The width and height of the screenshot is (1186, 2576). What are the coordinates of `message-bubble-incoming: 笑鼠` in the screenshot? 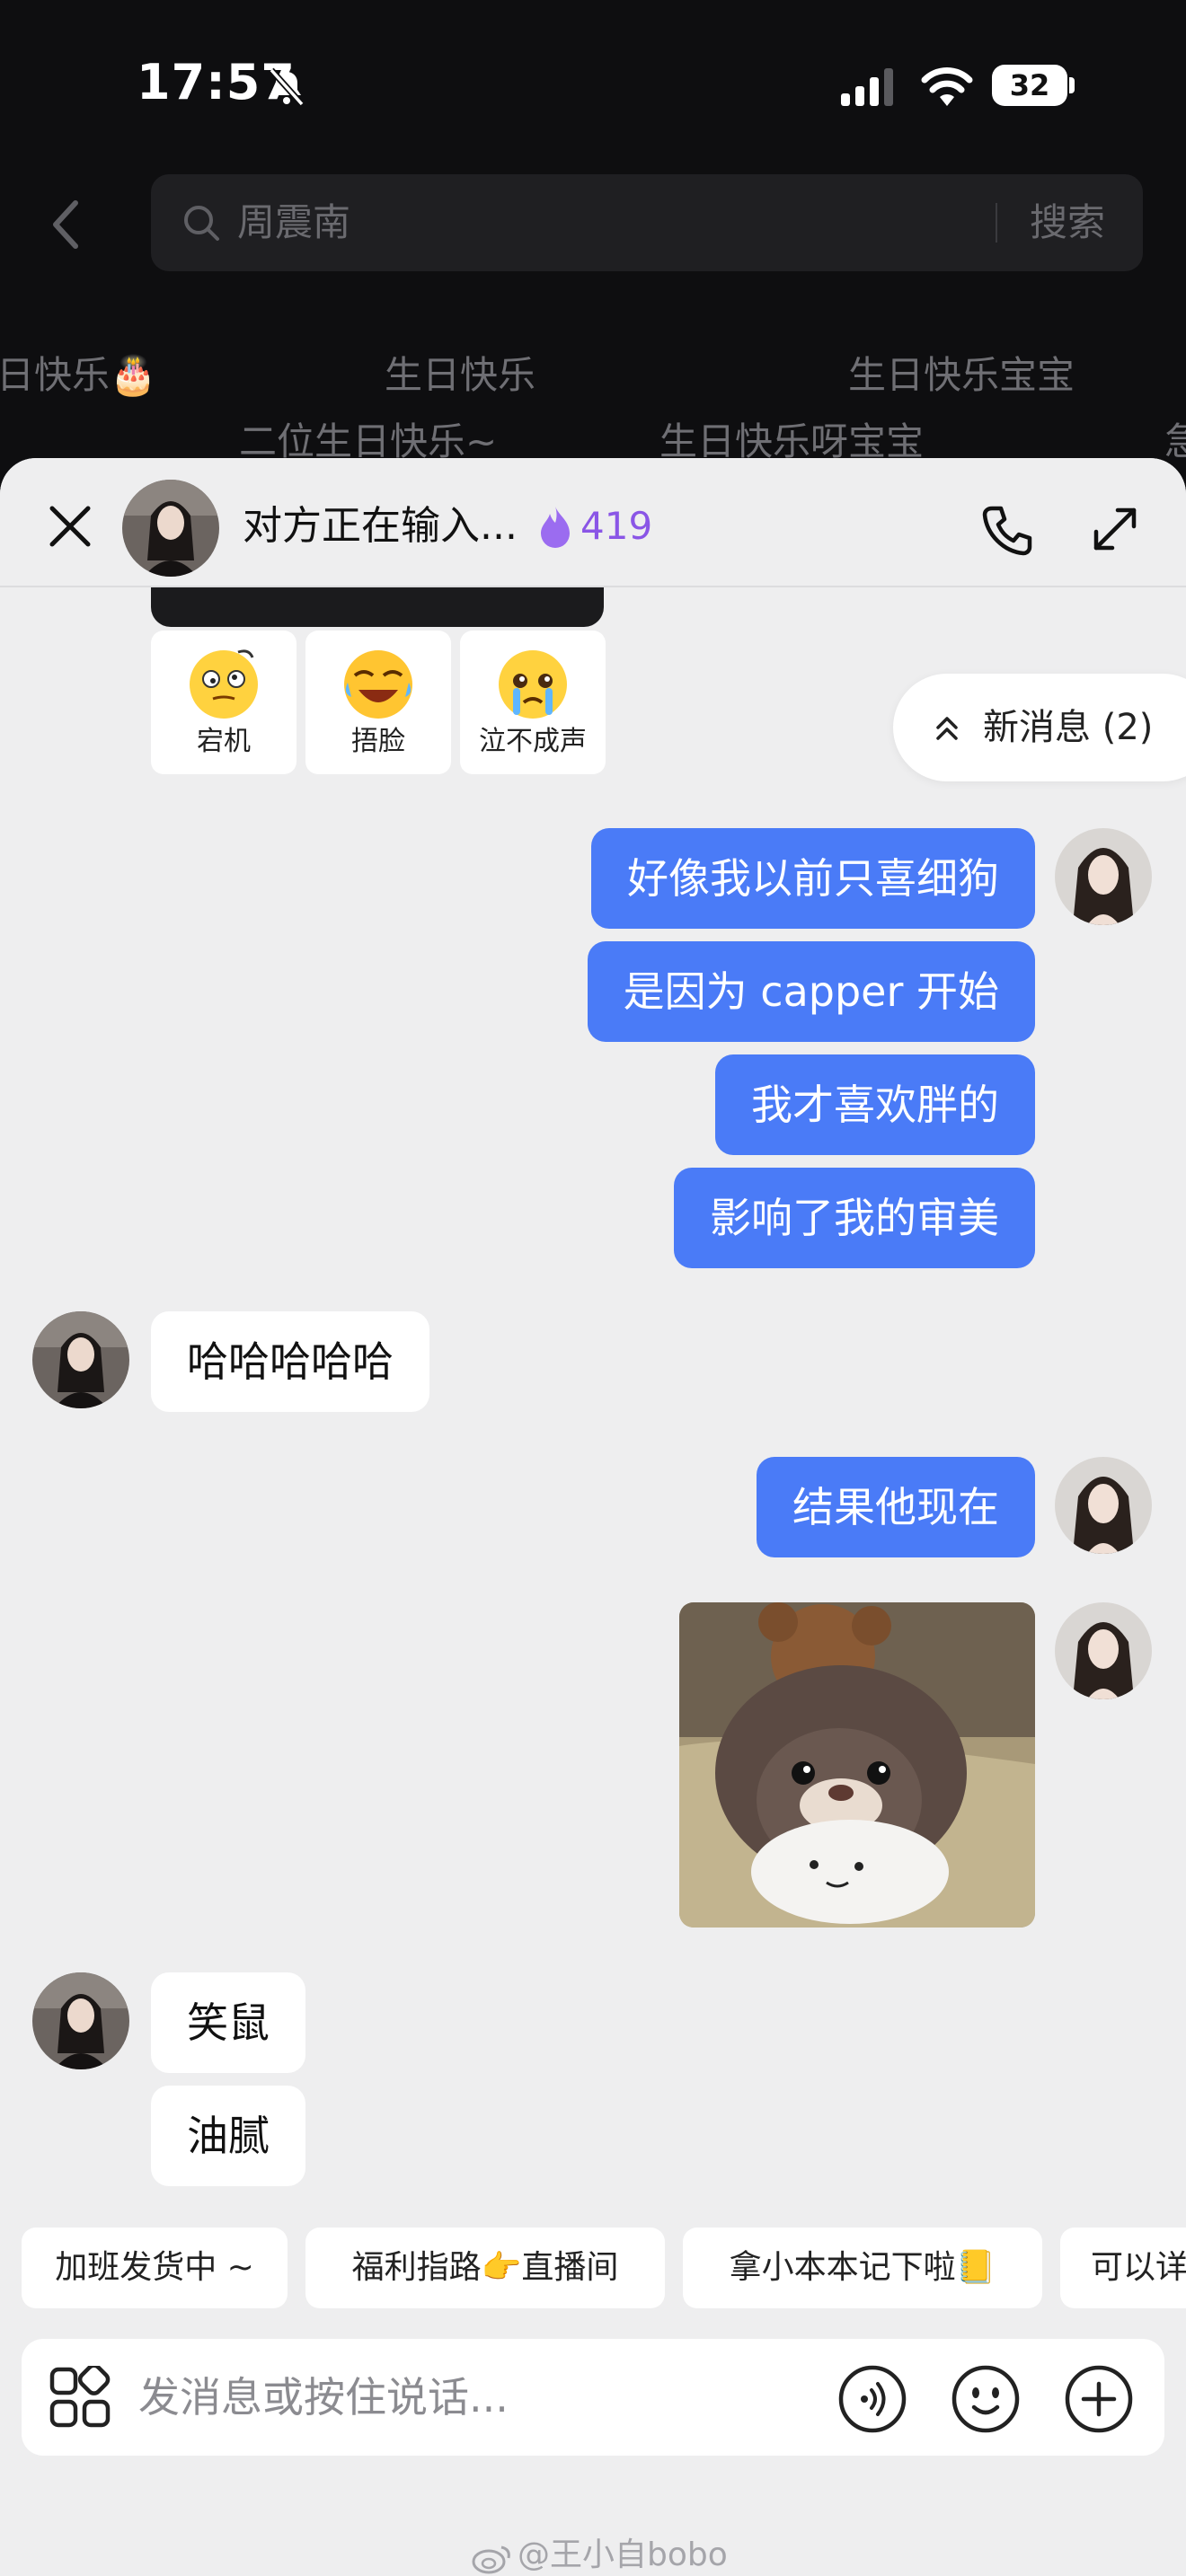 It's located at (228, 2022).